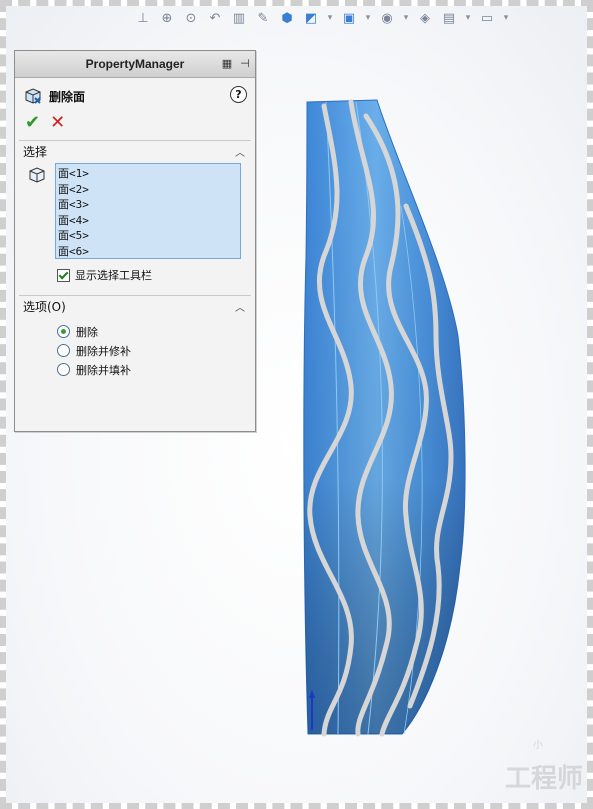  What do you see at coordinates (135, 96) in the screenshot?
I see `feature-title-row: 删除面 ?` at bounding box center [135, 96].